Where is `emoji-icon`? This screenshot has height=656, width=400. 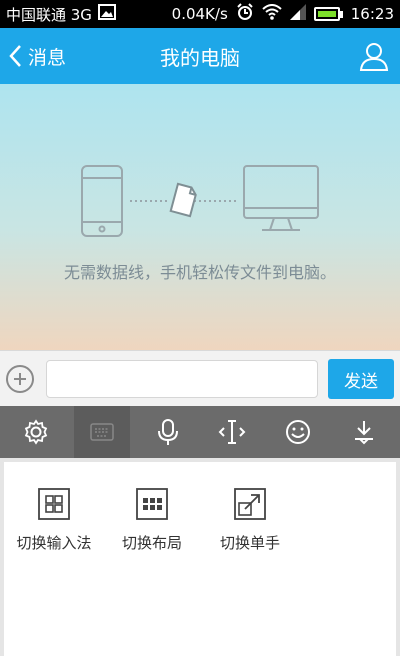
emoji-icon is located at coordinates (298, 432).